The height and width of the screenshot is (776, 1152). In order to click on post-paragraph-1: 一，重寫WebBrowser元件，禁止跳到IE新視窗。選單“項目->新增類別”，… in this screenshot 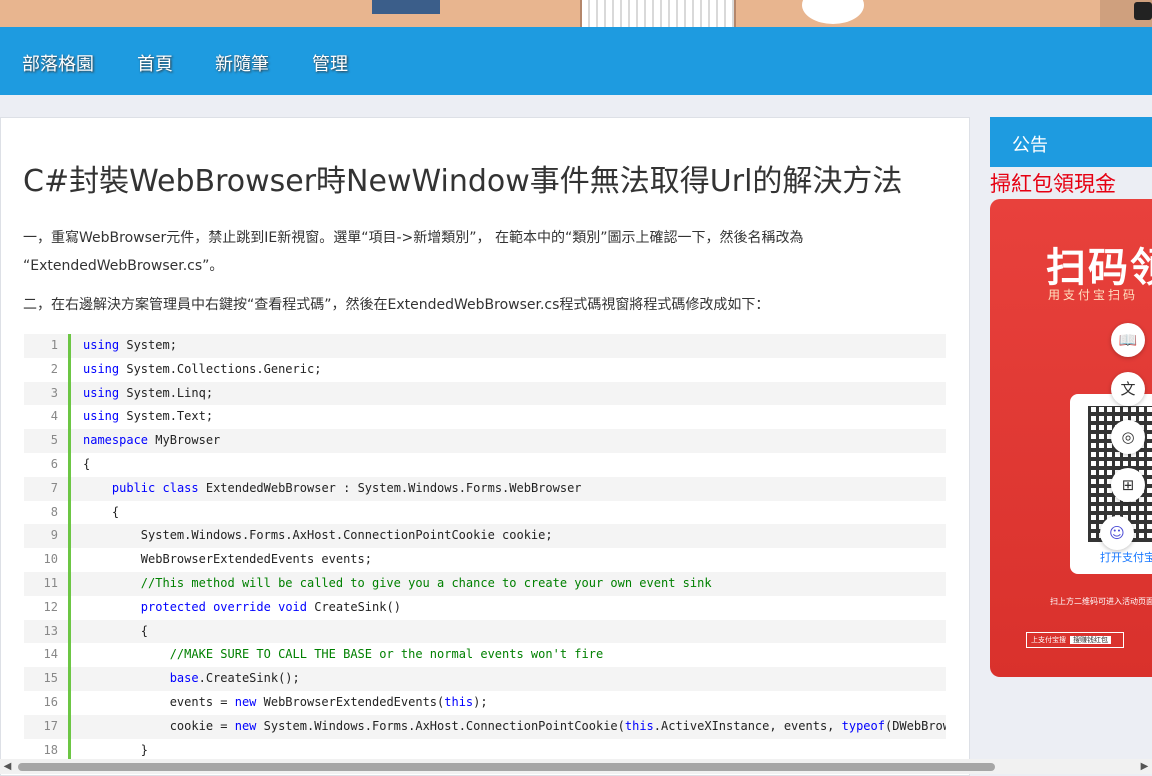, I will do `click(413, 252)`.